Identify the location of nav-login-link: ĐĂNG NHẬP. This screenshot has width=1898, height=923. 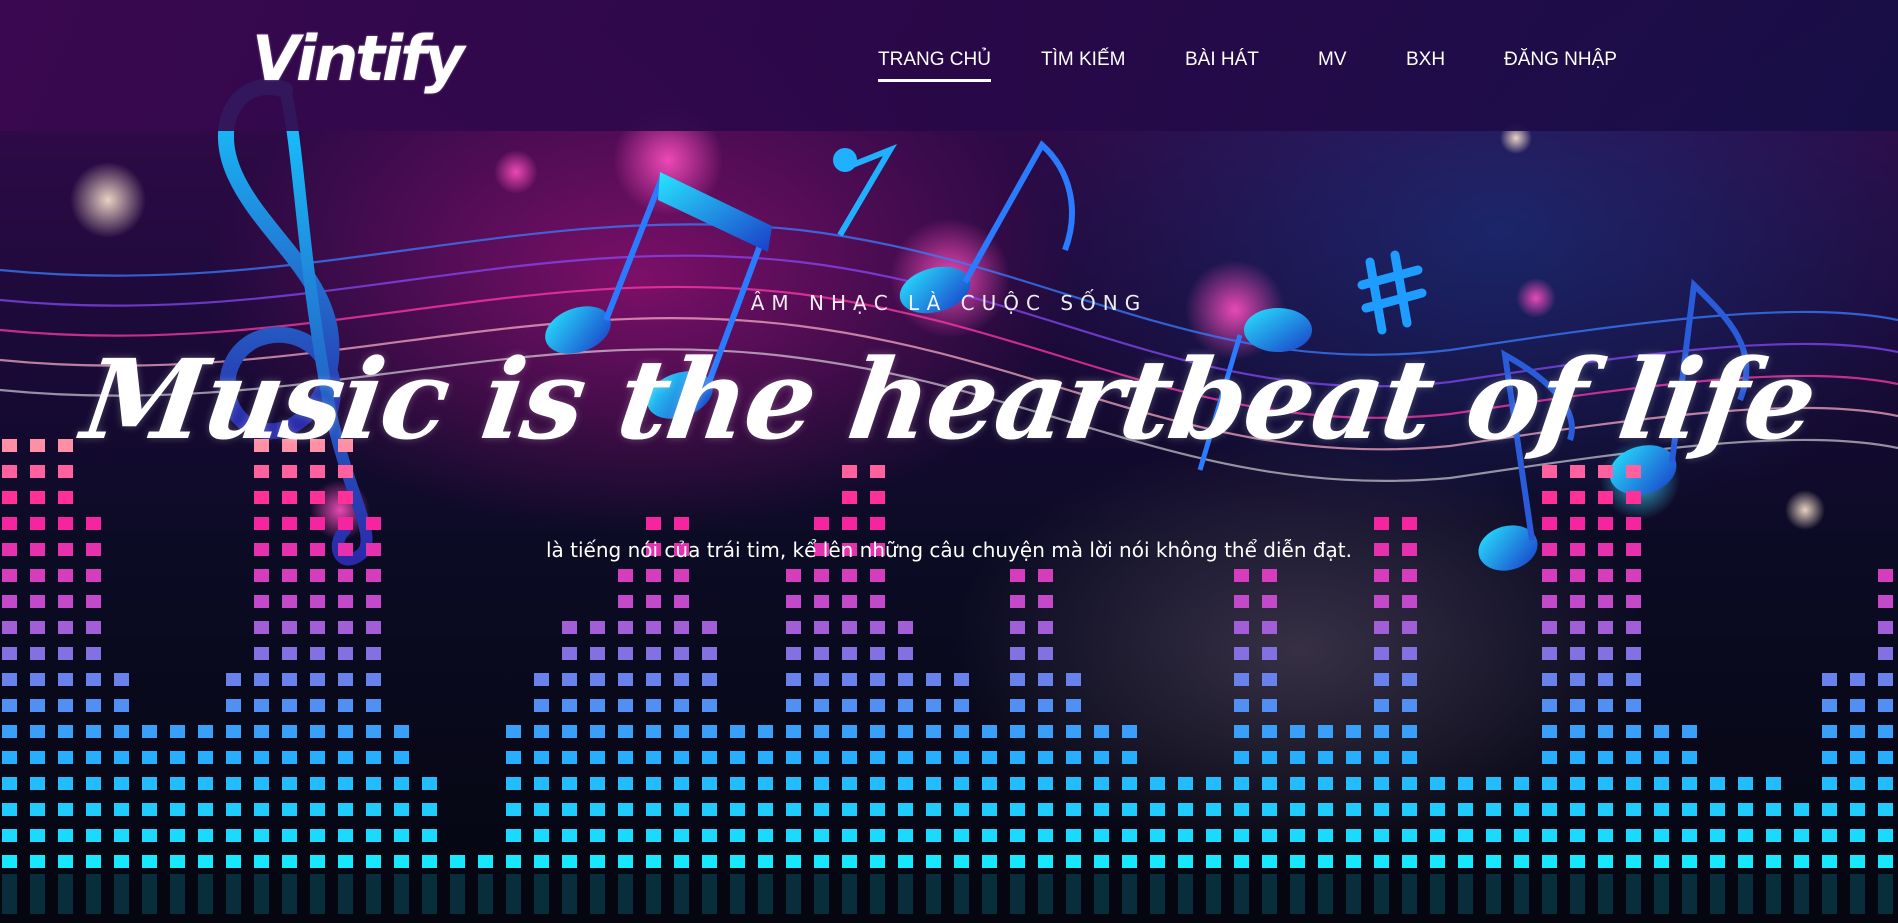
(1560, 64).